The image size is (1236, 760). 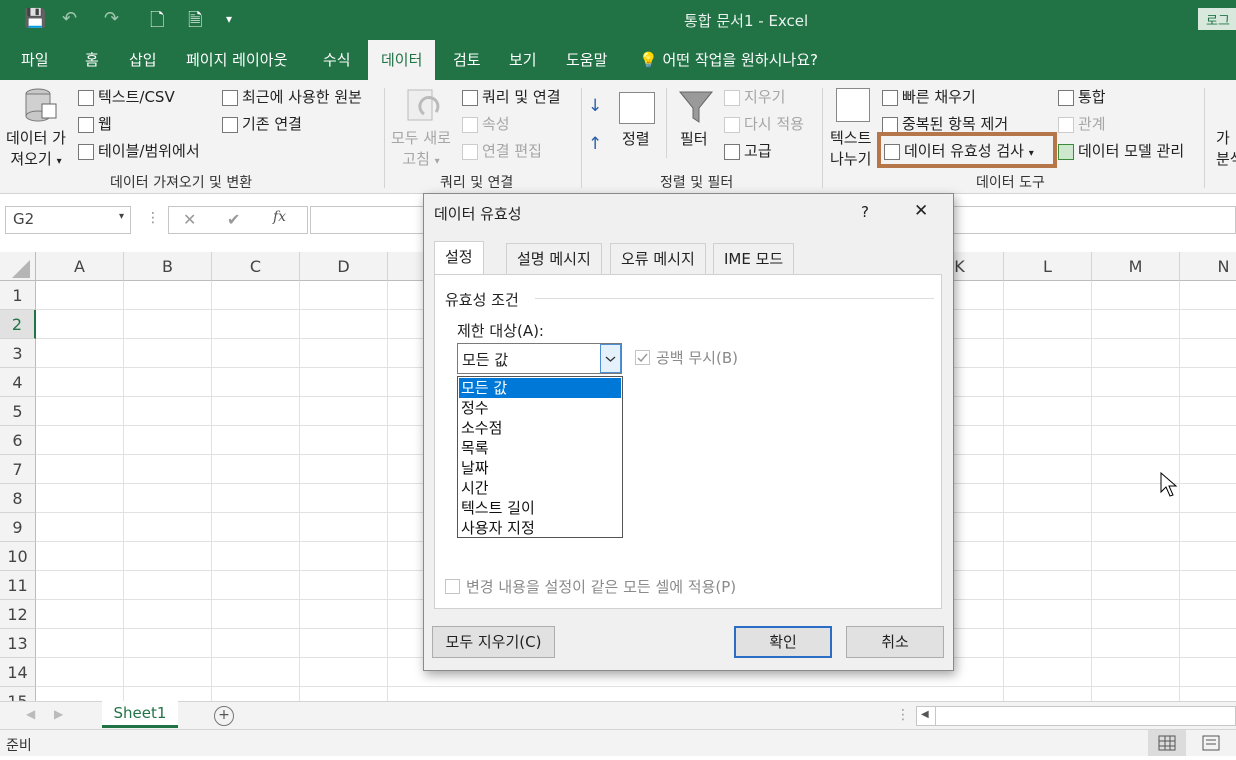 I want to click on tab-error-alert: 오류 메시지, so click(x=658, y=259).